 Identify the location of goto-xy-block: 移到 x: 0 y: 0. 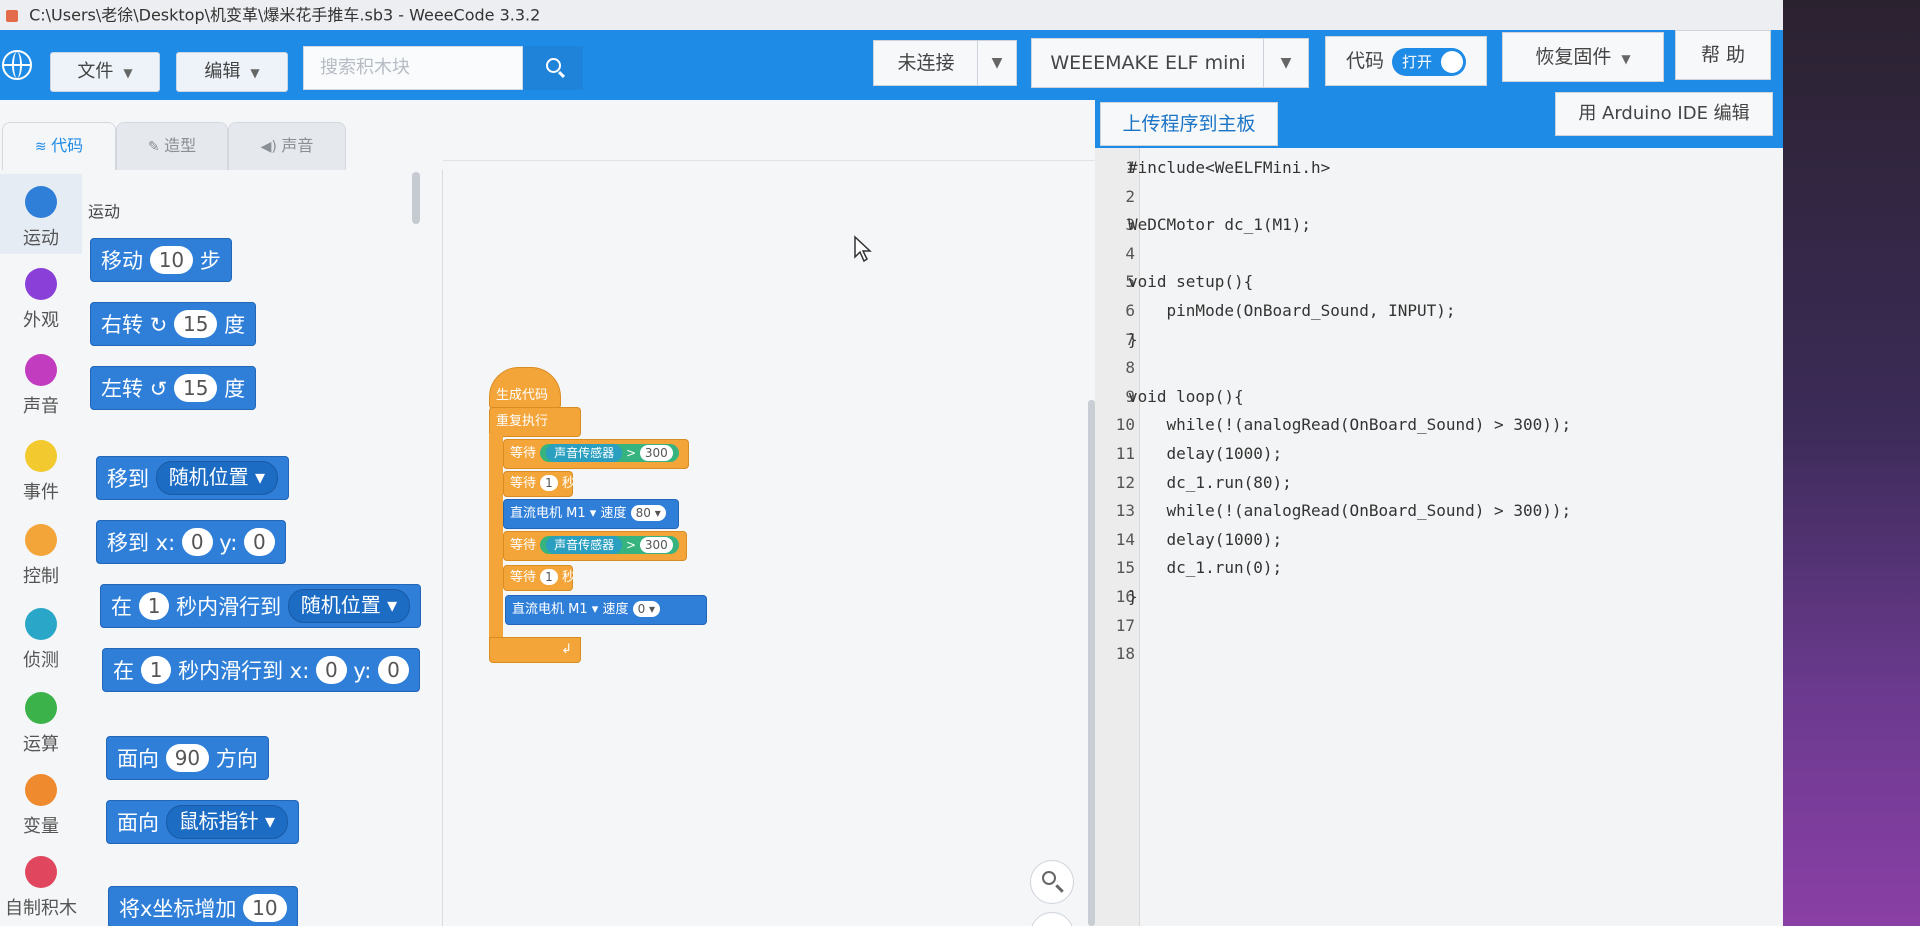
(191, 542).